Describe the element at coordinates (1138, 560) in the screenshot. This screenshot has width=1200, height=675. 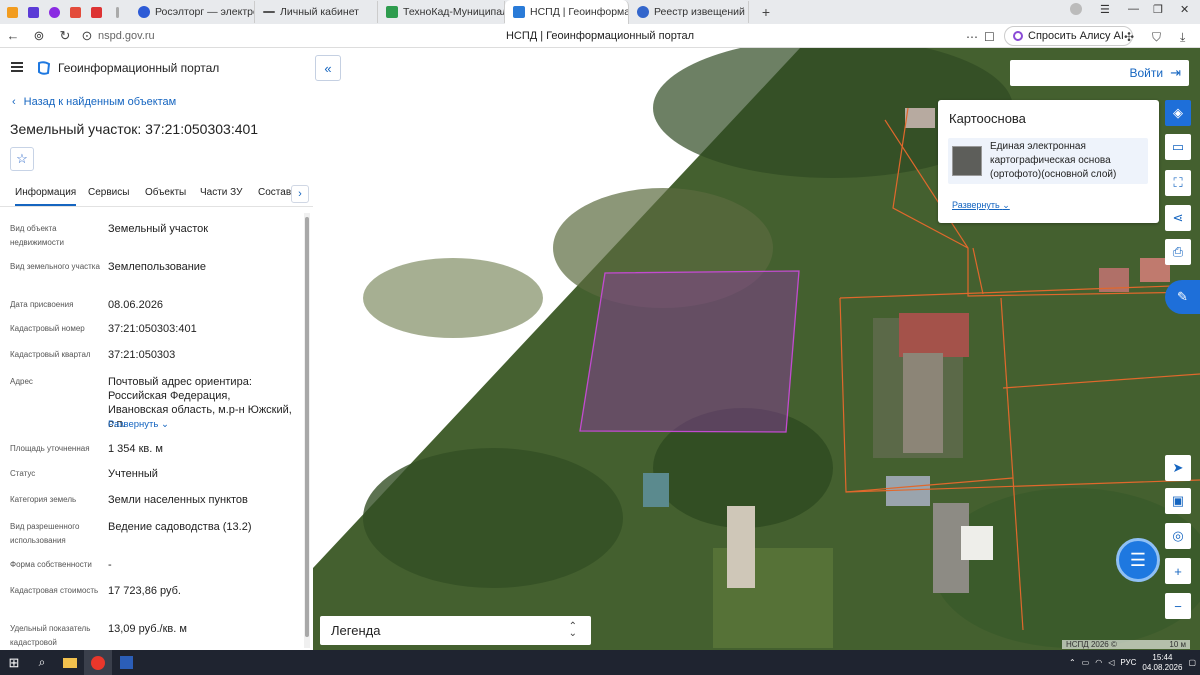
I see `chat-button: ☰` at that location.